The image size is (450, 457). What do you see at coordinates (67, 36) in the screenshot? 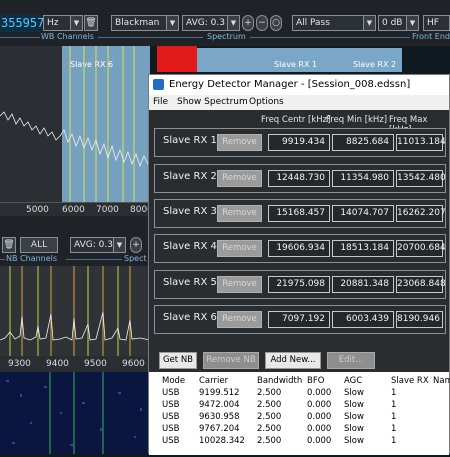
I see `wb-channels-label: WB Channels` at bounding box center [67, 36].